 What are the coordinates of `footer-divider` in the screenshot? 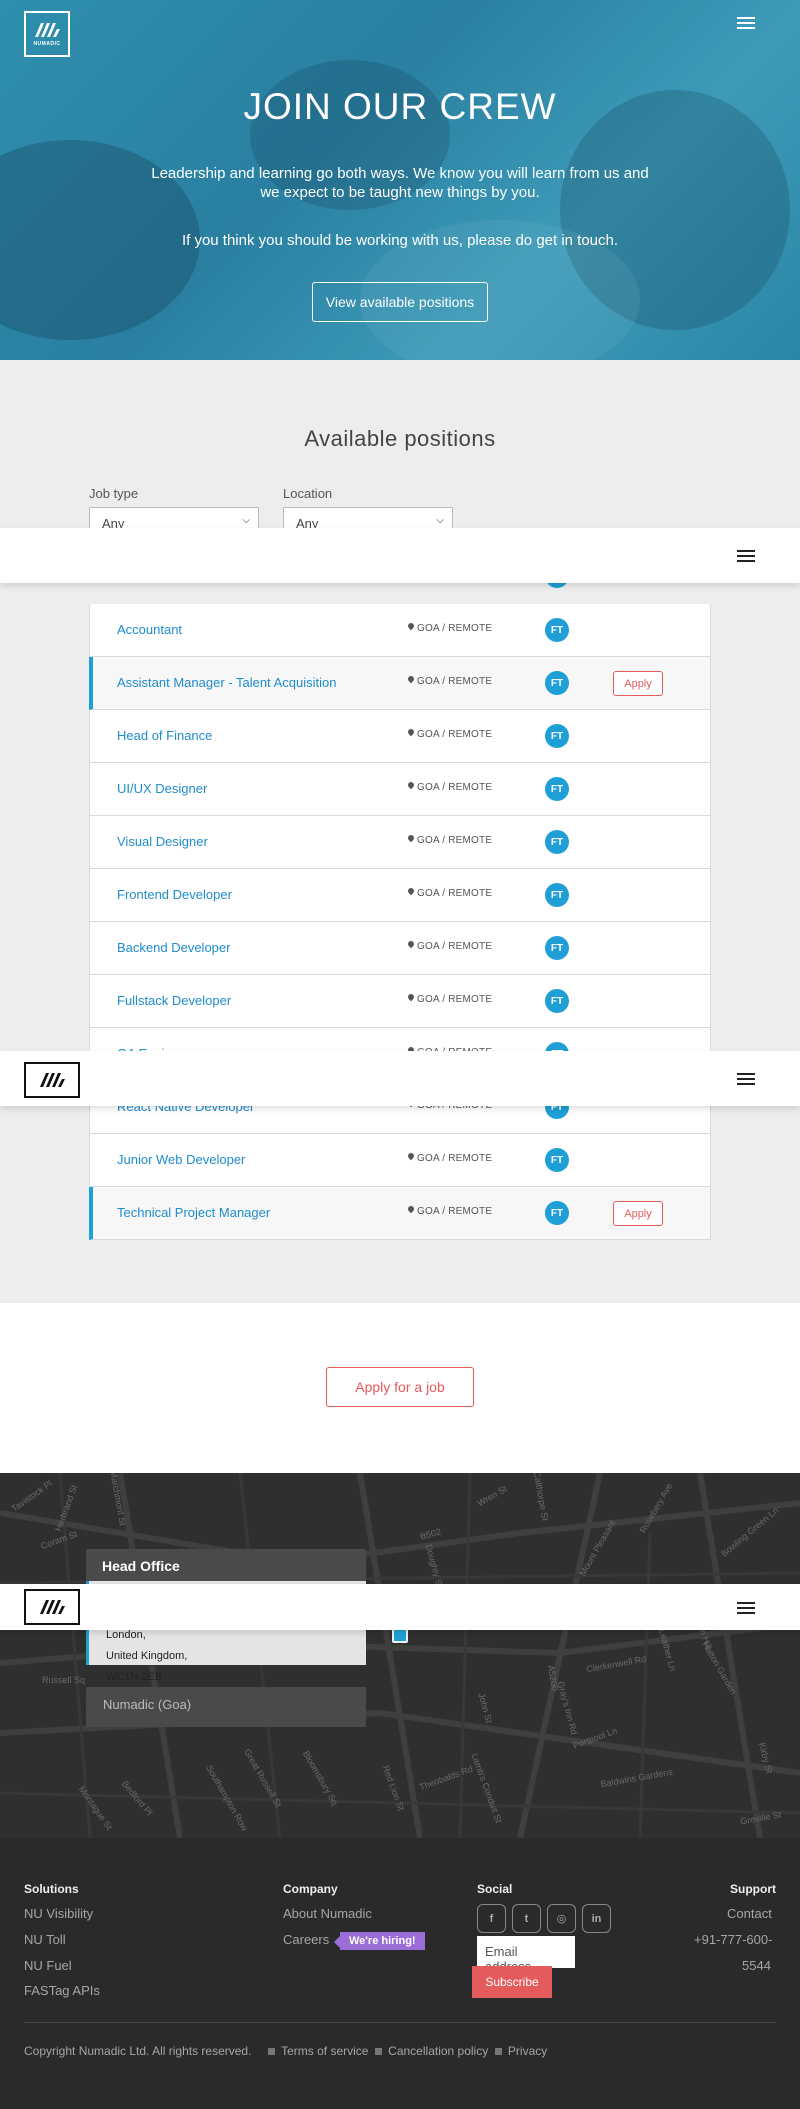 It's located at (400, 2022).